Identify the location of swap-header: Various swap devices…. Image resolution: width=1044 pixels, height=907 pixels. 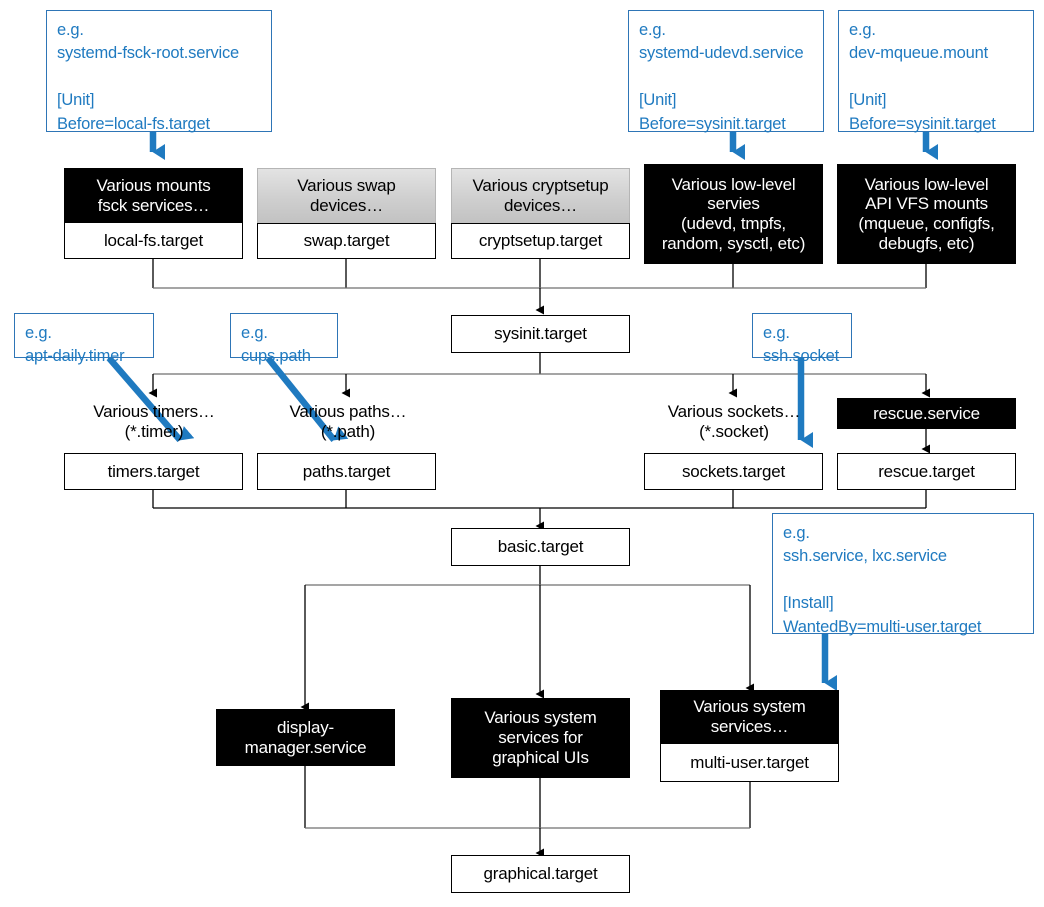
(346, 195).